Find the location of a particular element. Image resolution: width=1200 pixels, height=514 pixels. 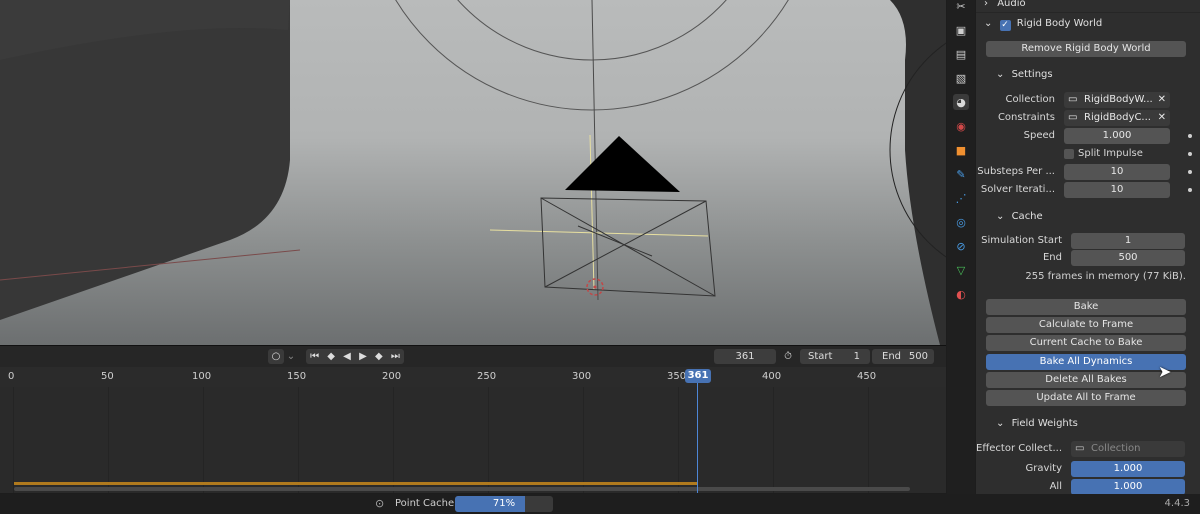

timeline-ruler: 0 50 100 150 200 250 300 350 400 450 is located at coordinates (473, 377).